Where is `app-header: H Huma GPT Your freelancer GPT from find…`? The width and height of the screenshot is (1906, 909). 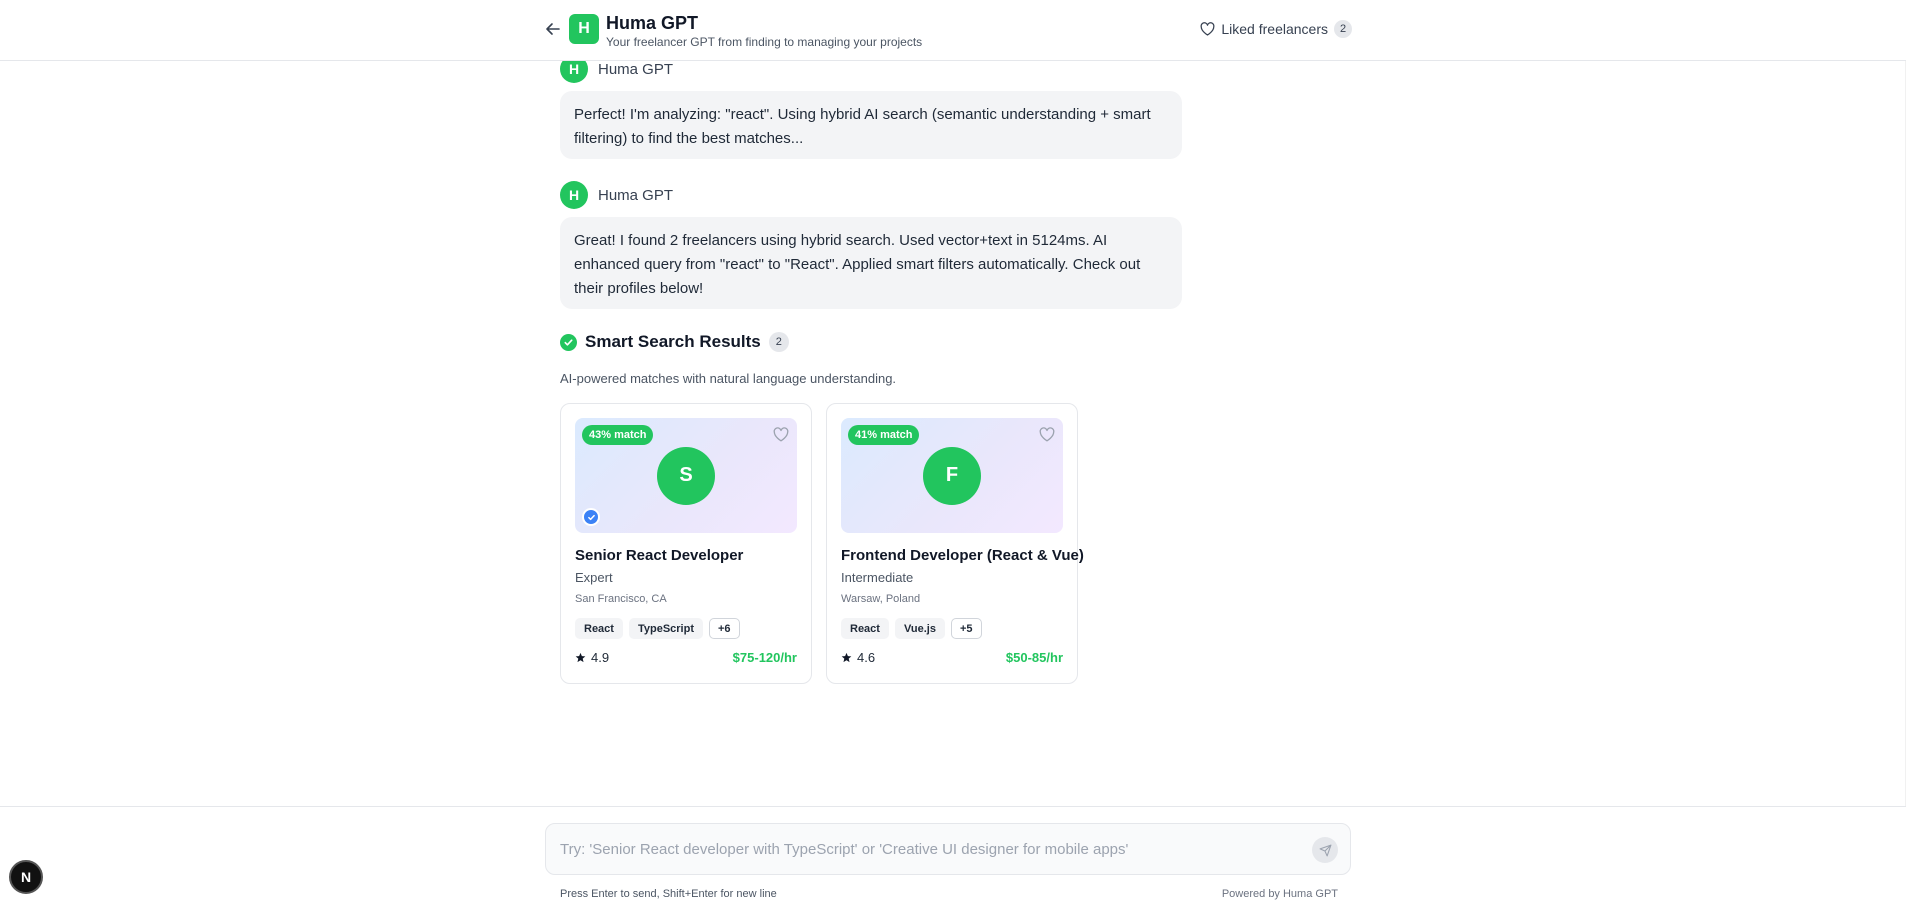 app-header: H Huma GPT Your freelancer GPT from find… is located at coordinates (953, 30).